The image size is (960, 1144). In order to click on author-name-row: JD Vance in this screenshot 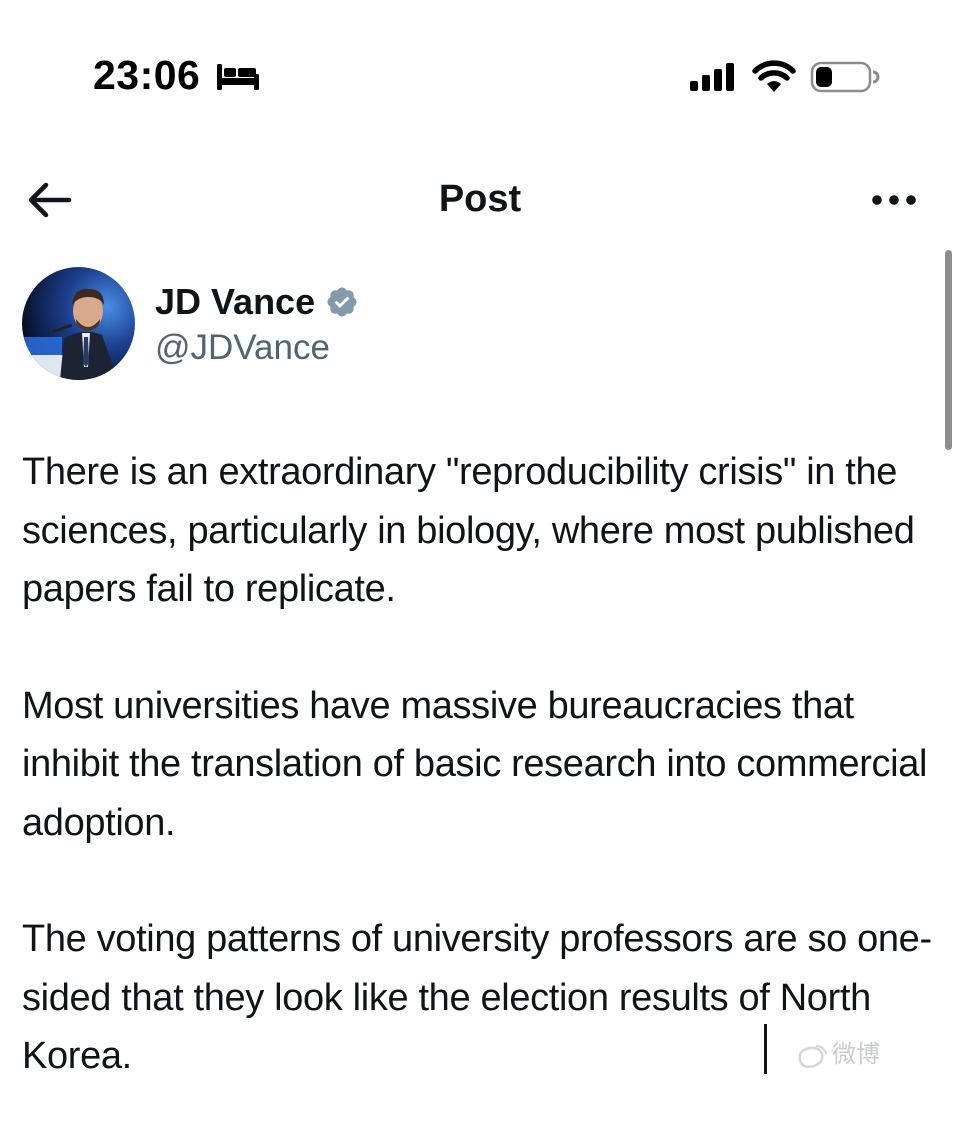, I will do `click(257, 302)`.